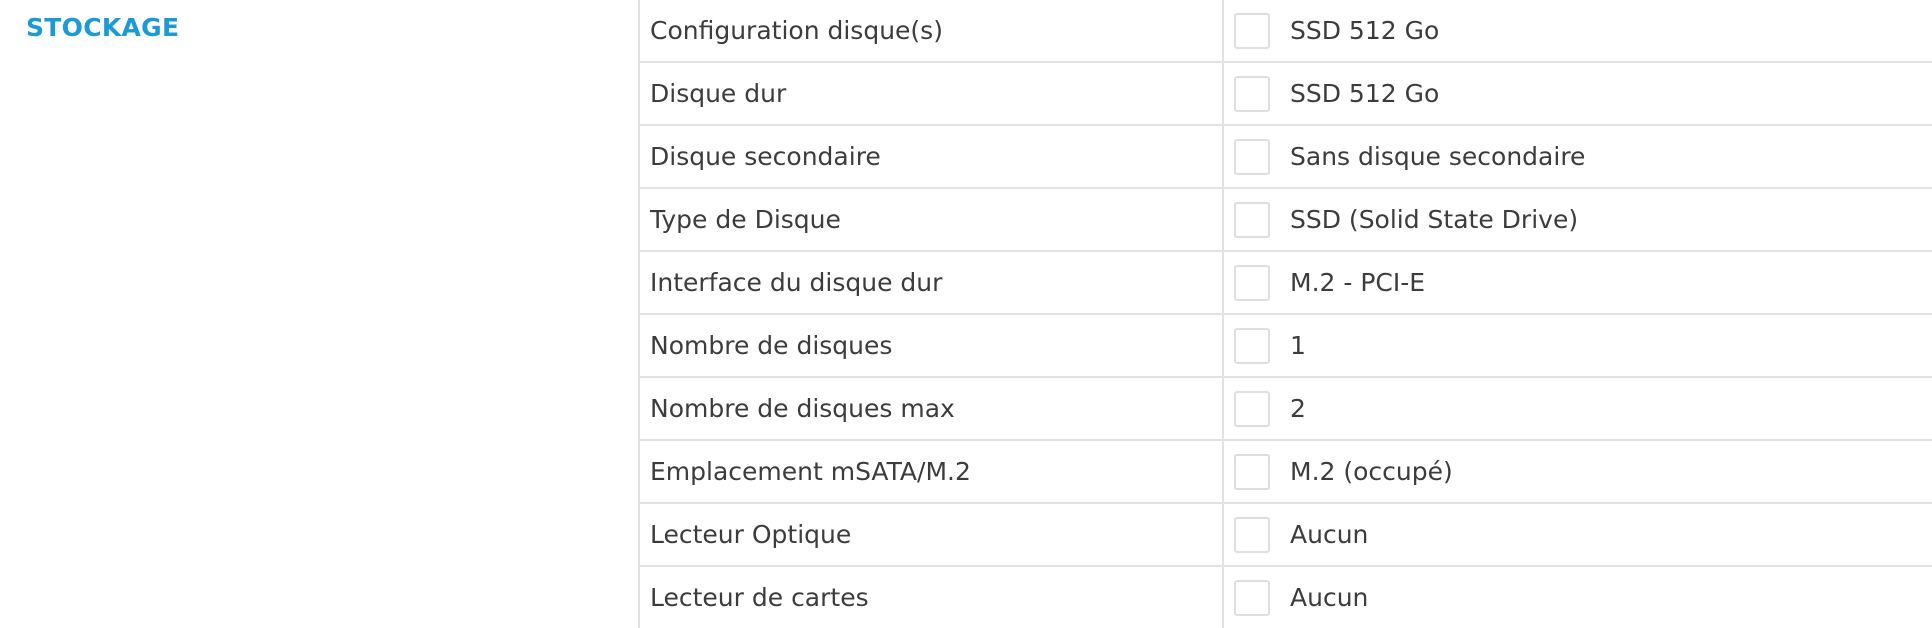 The height and width of the screenshot is (628, 1932). I want to click on spec-value-cell: 2, so click(1577, 409).